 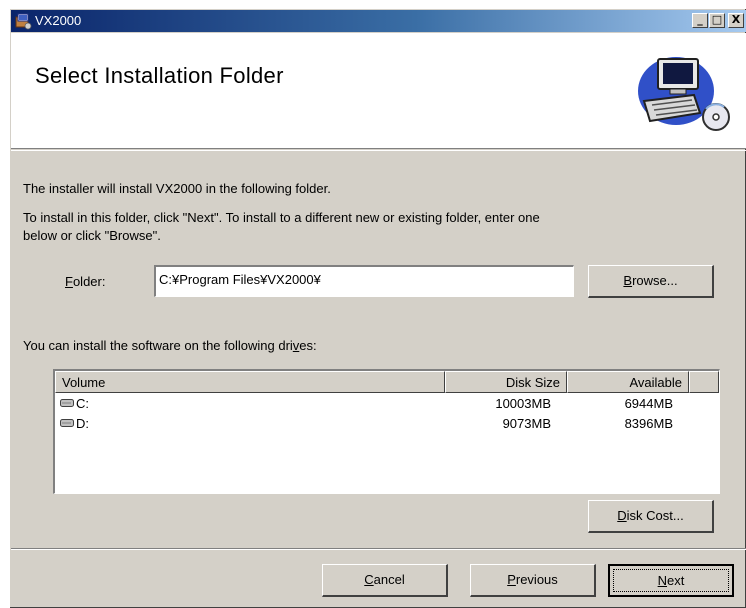 I want to click on folder-path-input: C:¥Program Files¥VX2000¥, so click(x=364, y=281).